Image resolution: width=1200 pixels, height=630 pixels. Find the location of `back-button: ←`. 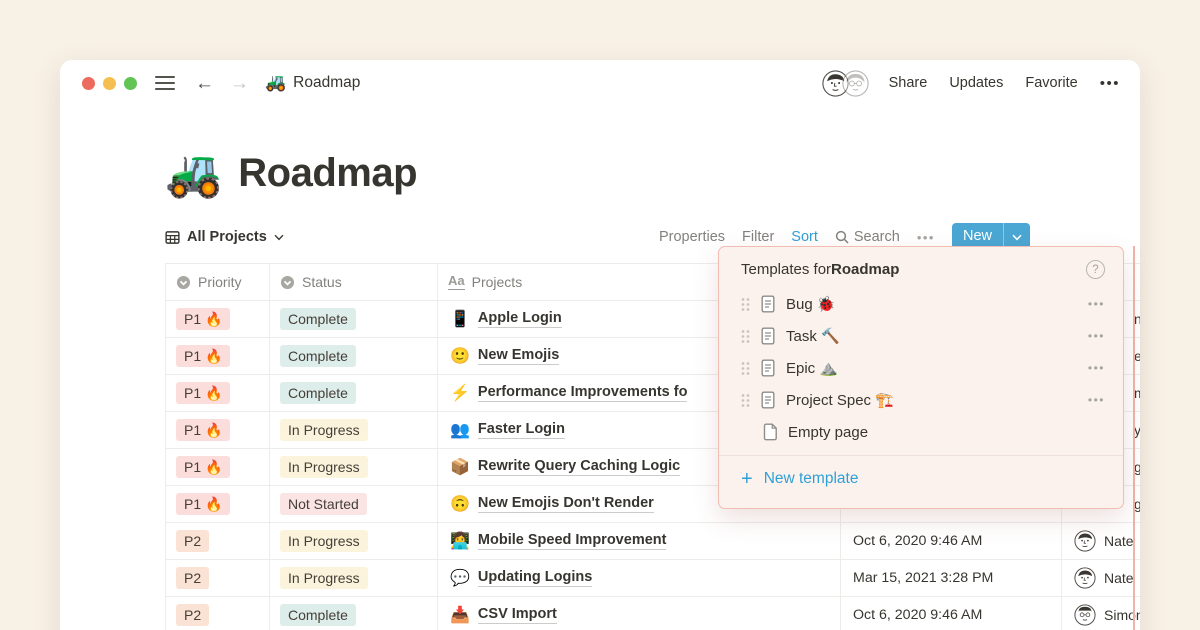

back-button: ← is located at coordinates (204, 83).